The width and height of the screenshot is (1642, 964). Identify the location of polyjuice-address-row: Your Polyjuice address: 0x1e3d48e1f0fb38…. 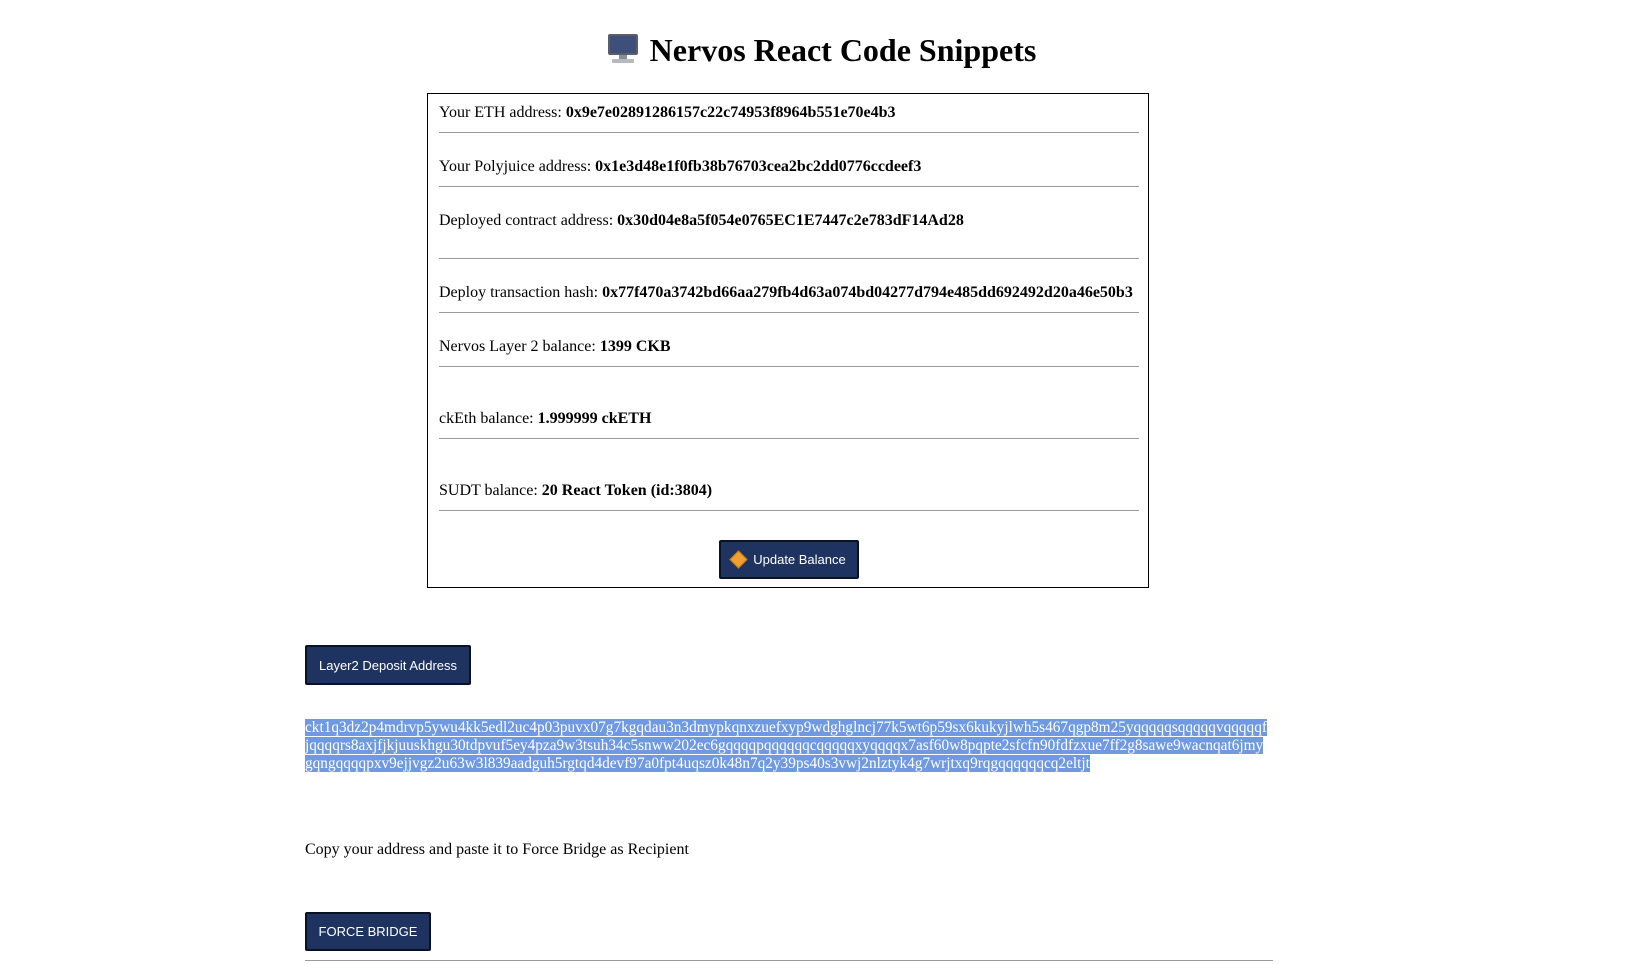
(789, 167).